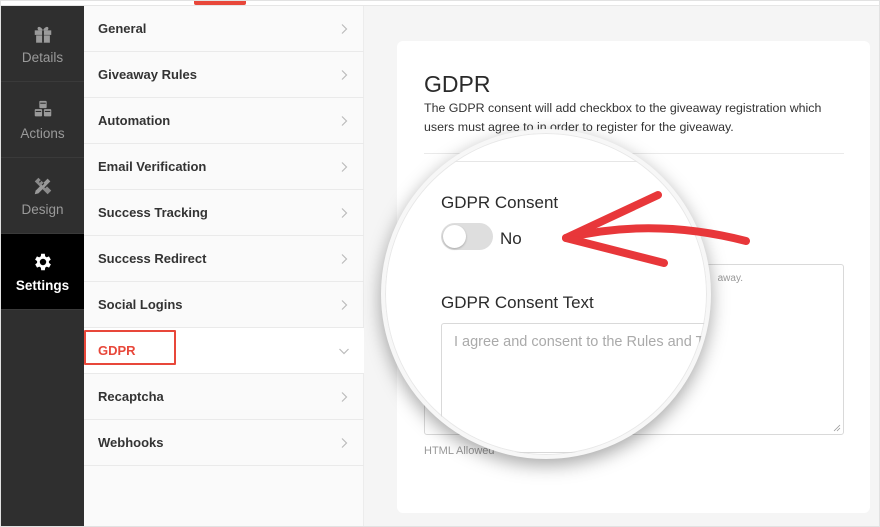 This screenshot has height=527, width=880. Describe the element at coordinates (42, 108) in the screenshot. I see `cubes-icon` at that location.